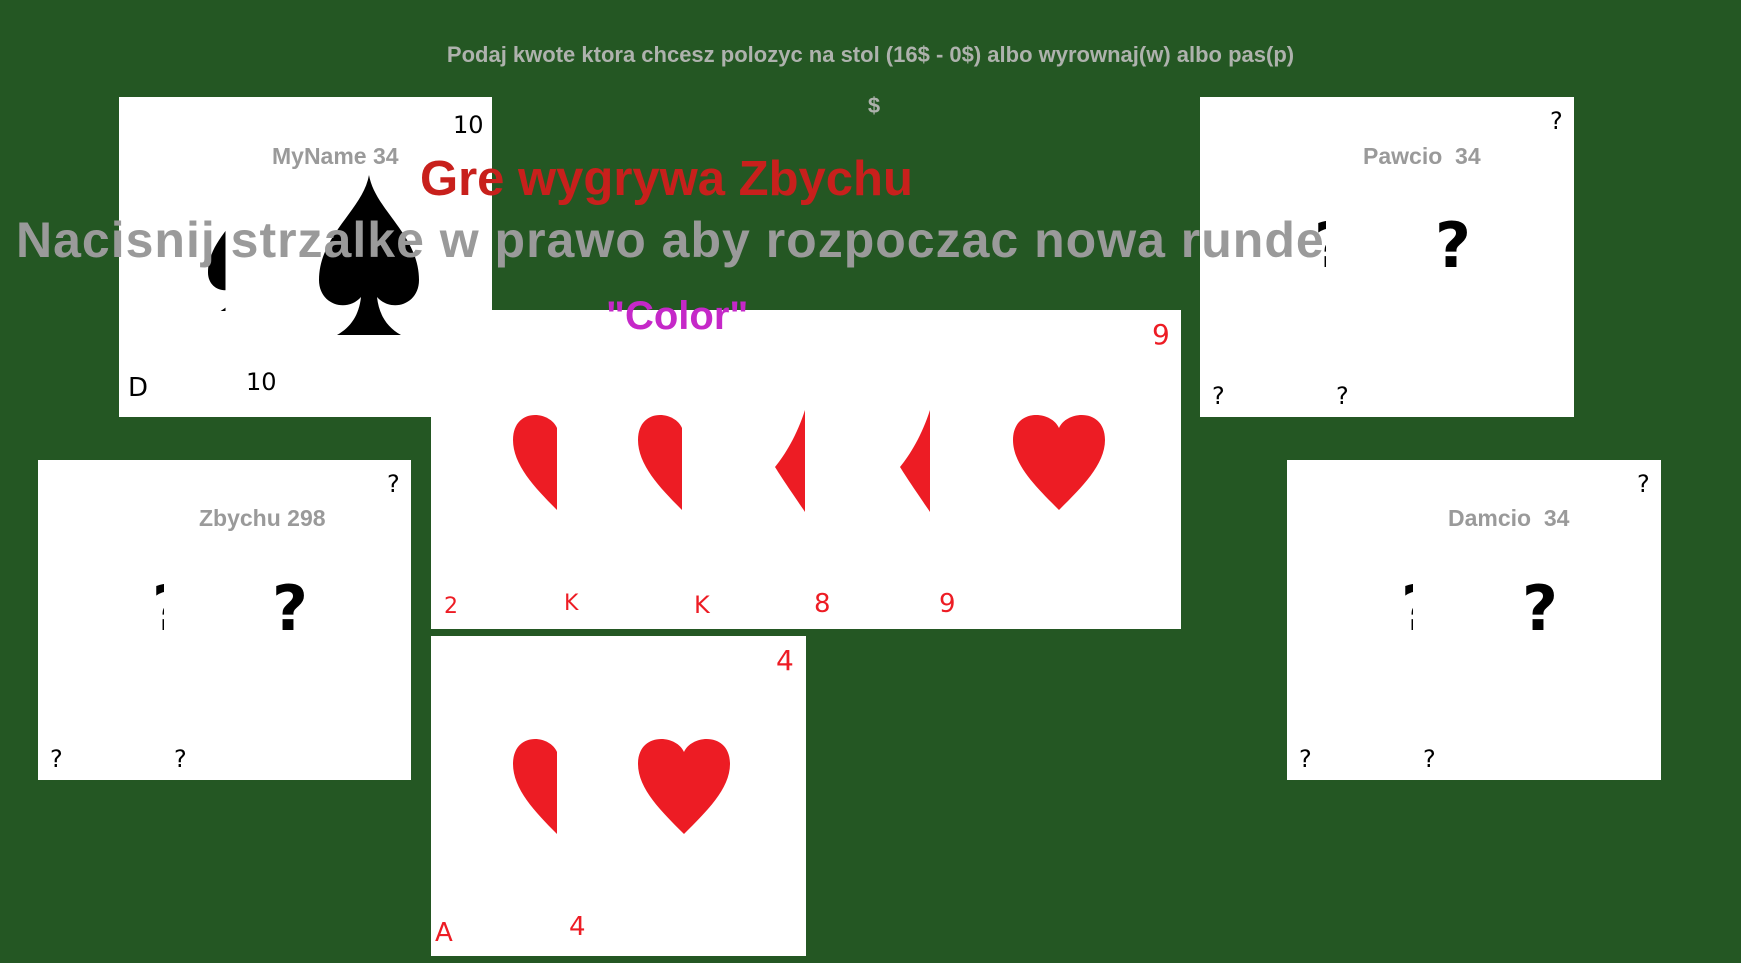  Describe the element at coordinates (1342, 396) in the screenshot. I see `pawcio-card2-rank: ?` at that location.